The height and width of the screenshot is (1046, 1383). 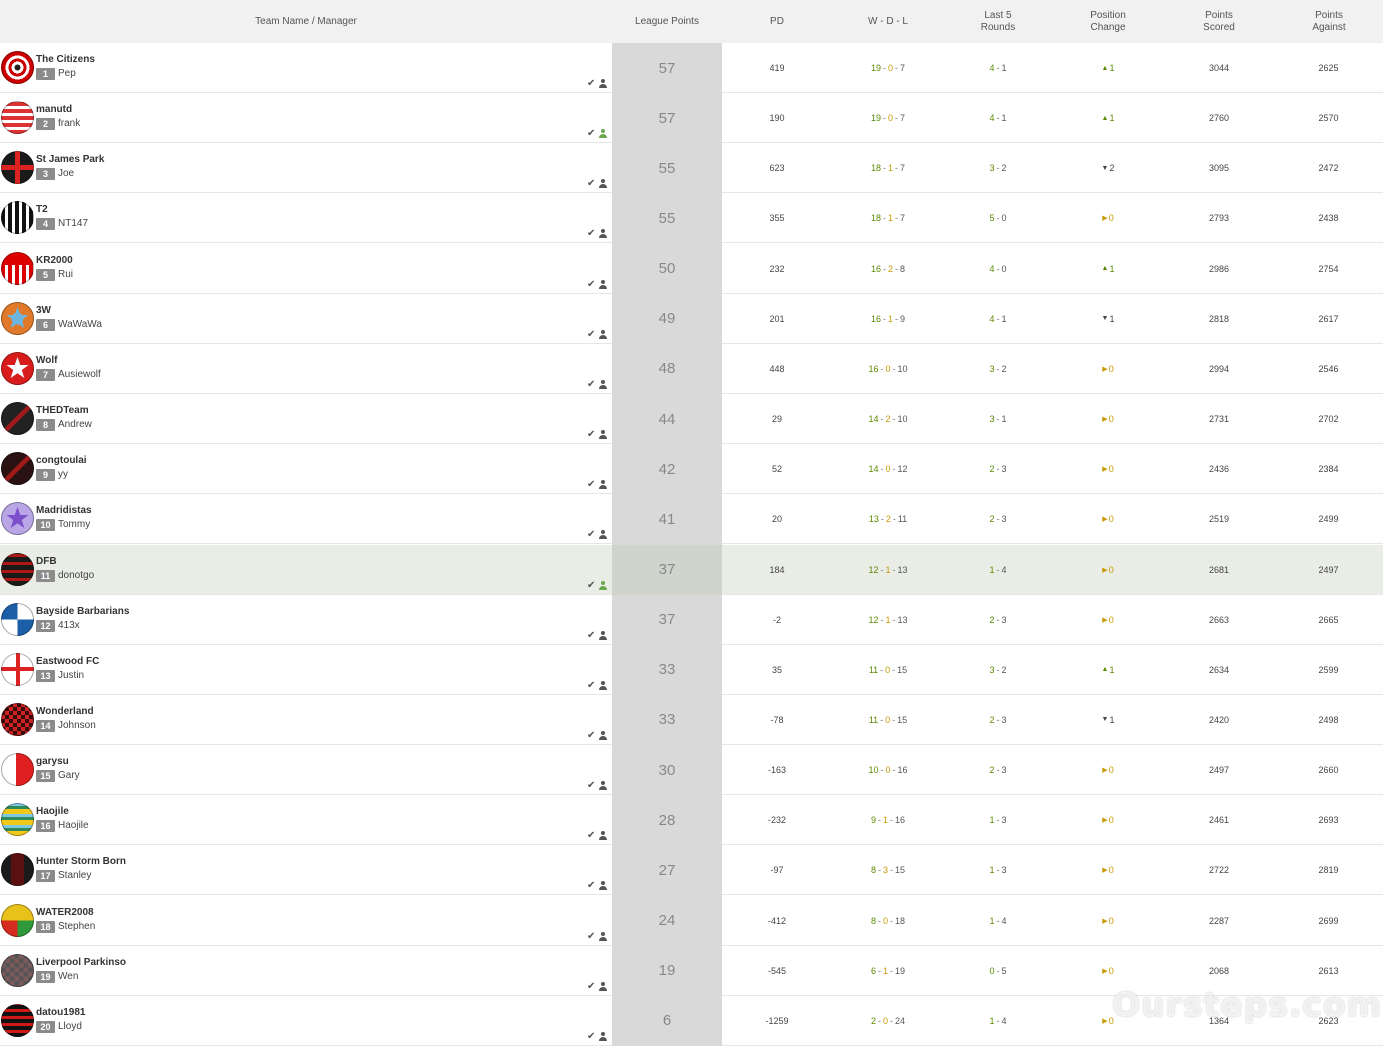 I want to click on header-points-scored: Points Scored, so click(x=1219, y=21).